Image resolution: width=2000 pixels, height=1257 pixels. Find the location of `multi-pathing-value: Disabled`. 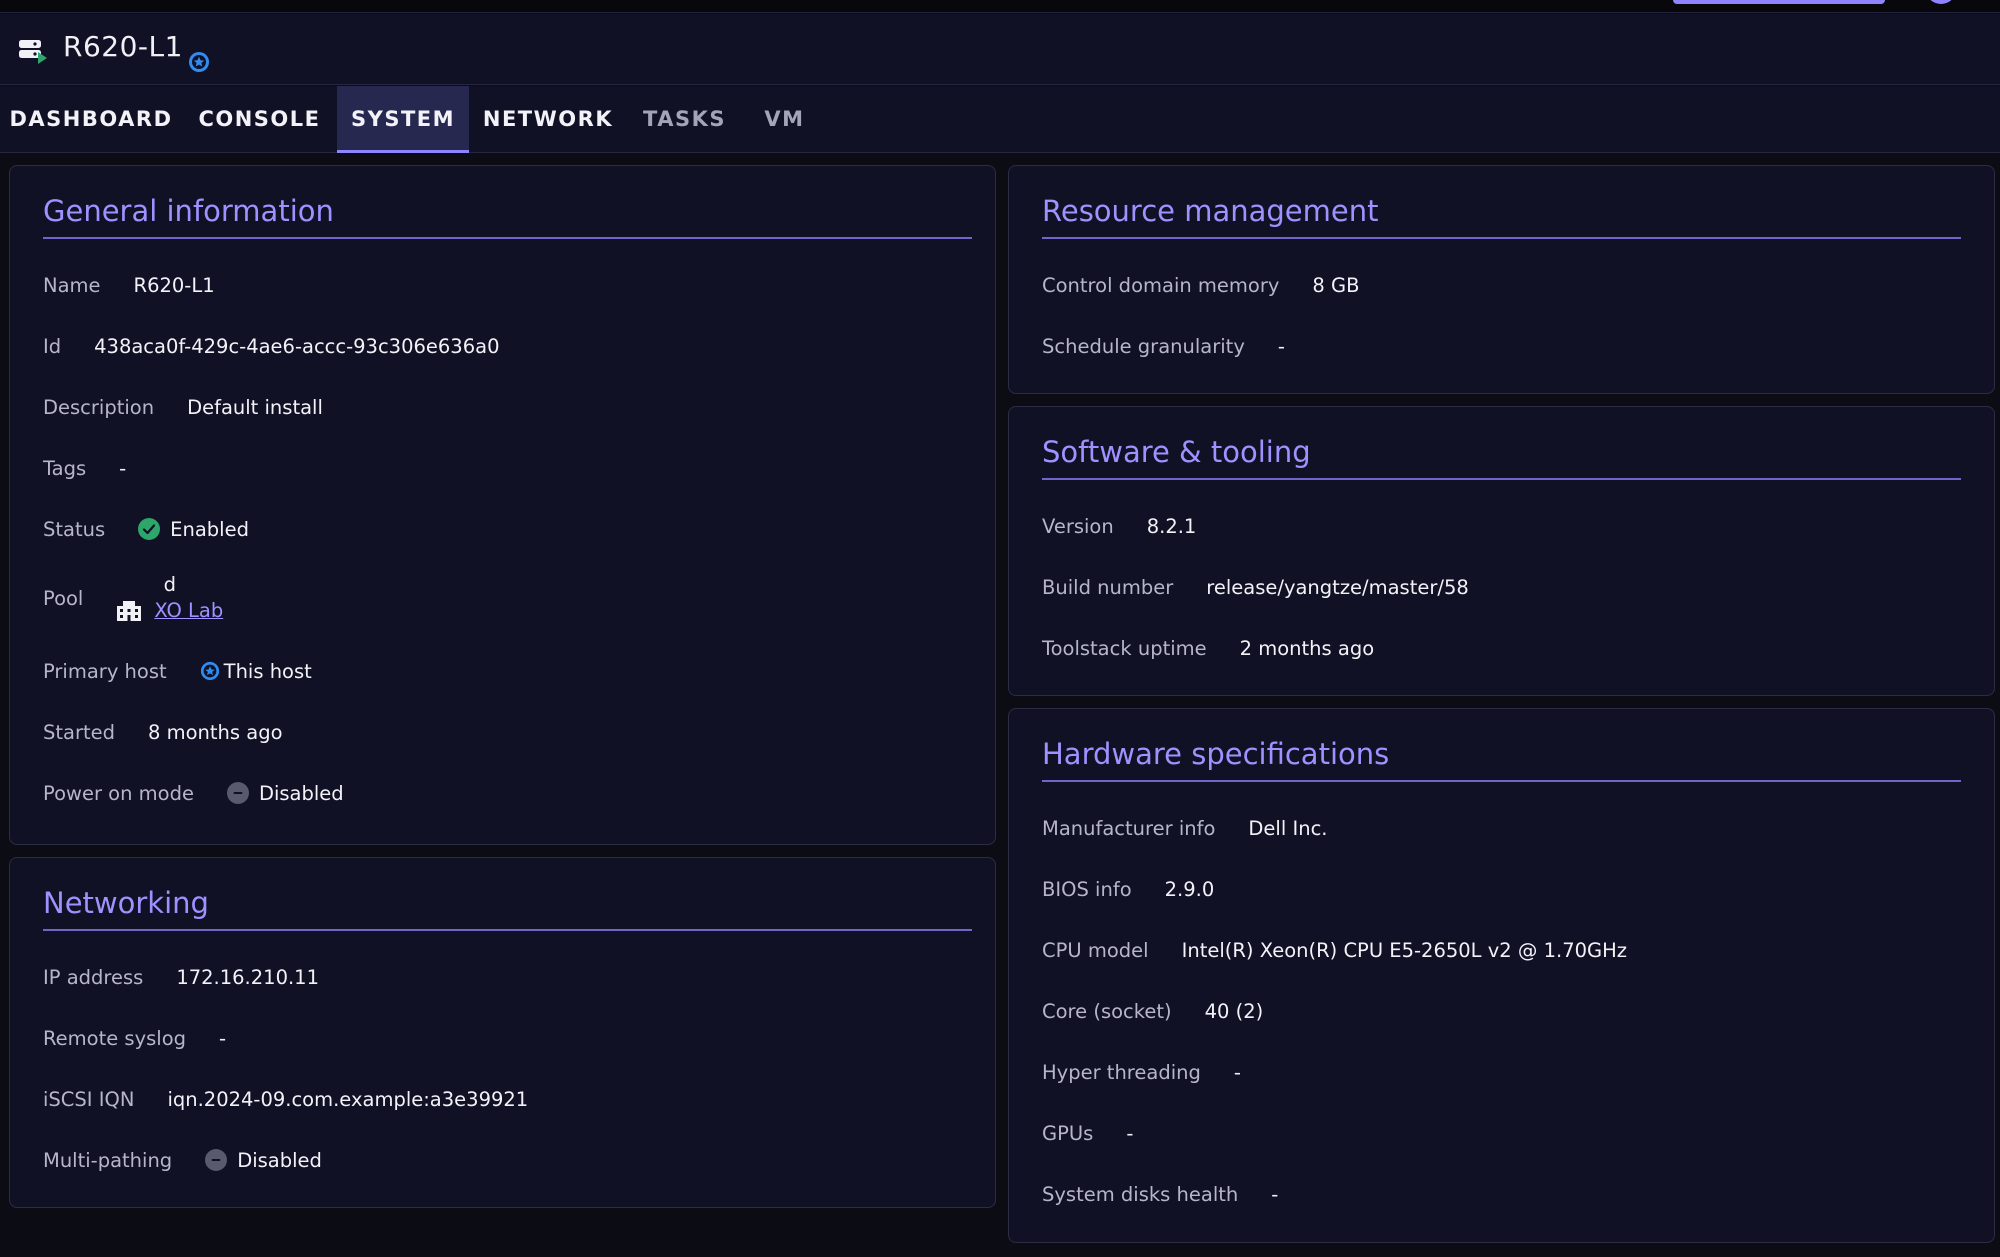

multi-pathing-value: Disabled is located at coordinates (279, 1160).